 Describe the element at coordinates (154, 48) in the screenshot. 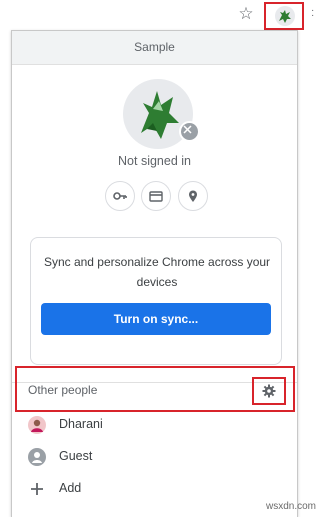

I see `profile-menu-header: Sample` at that location.